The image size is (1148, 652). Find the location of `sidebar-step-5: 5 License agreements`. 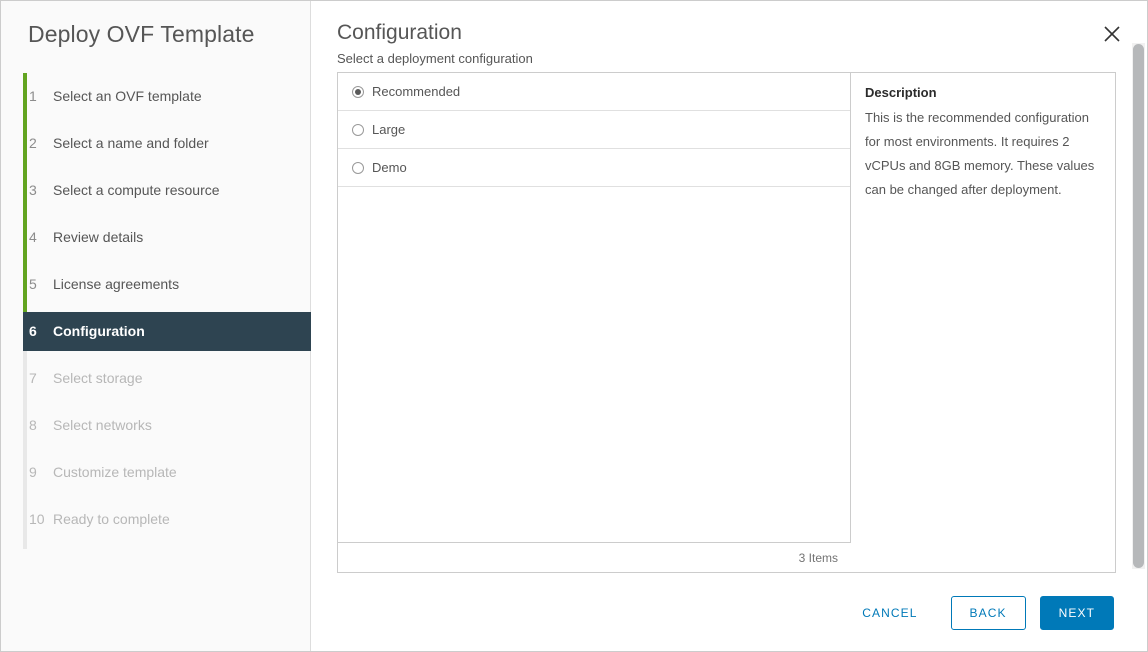

sidebar-step-5: 5 License agreements is located at coordinates (167, 284).